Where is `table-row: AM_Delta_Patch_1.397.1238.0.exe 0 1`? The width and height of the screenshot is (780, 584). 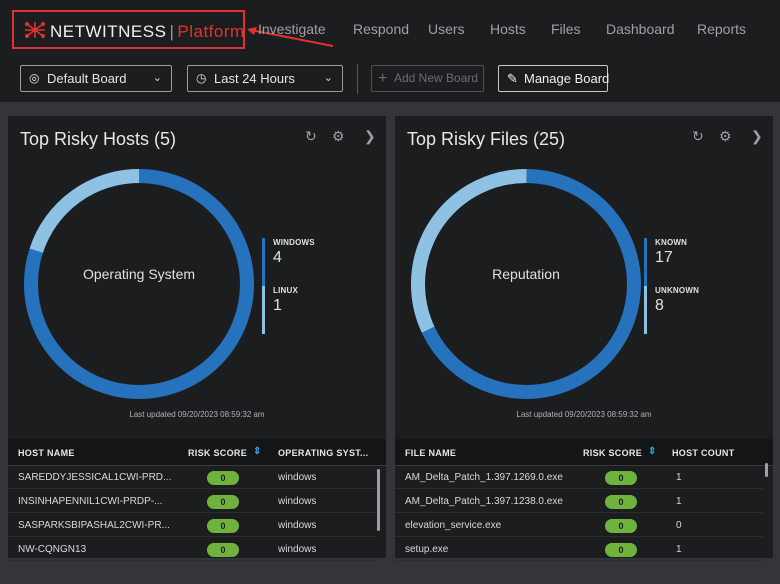 table-row: AM_Delta_Patch_1.397.1238.0.exe 0 1 is located at coordinates (579, 501).